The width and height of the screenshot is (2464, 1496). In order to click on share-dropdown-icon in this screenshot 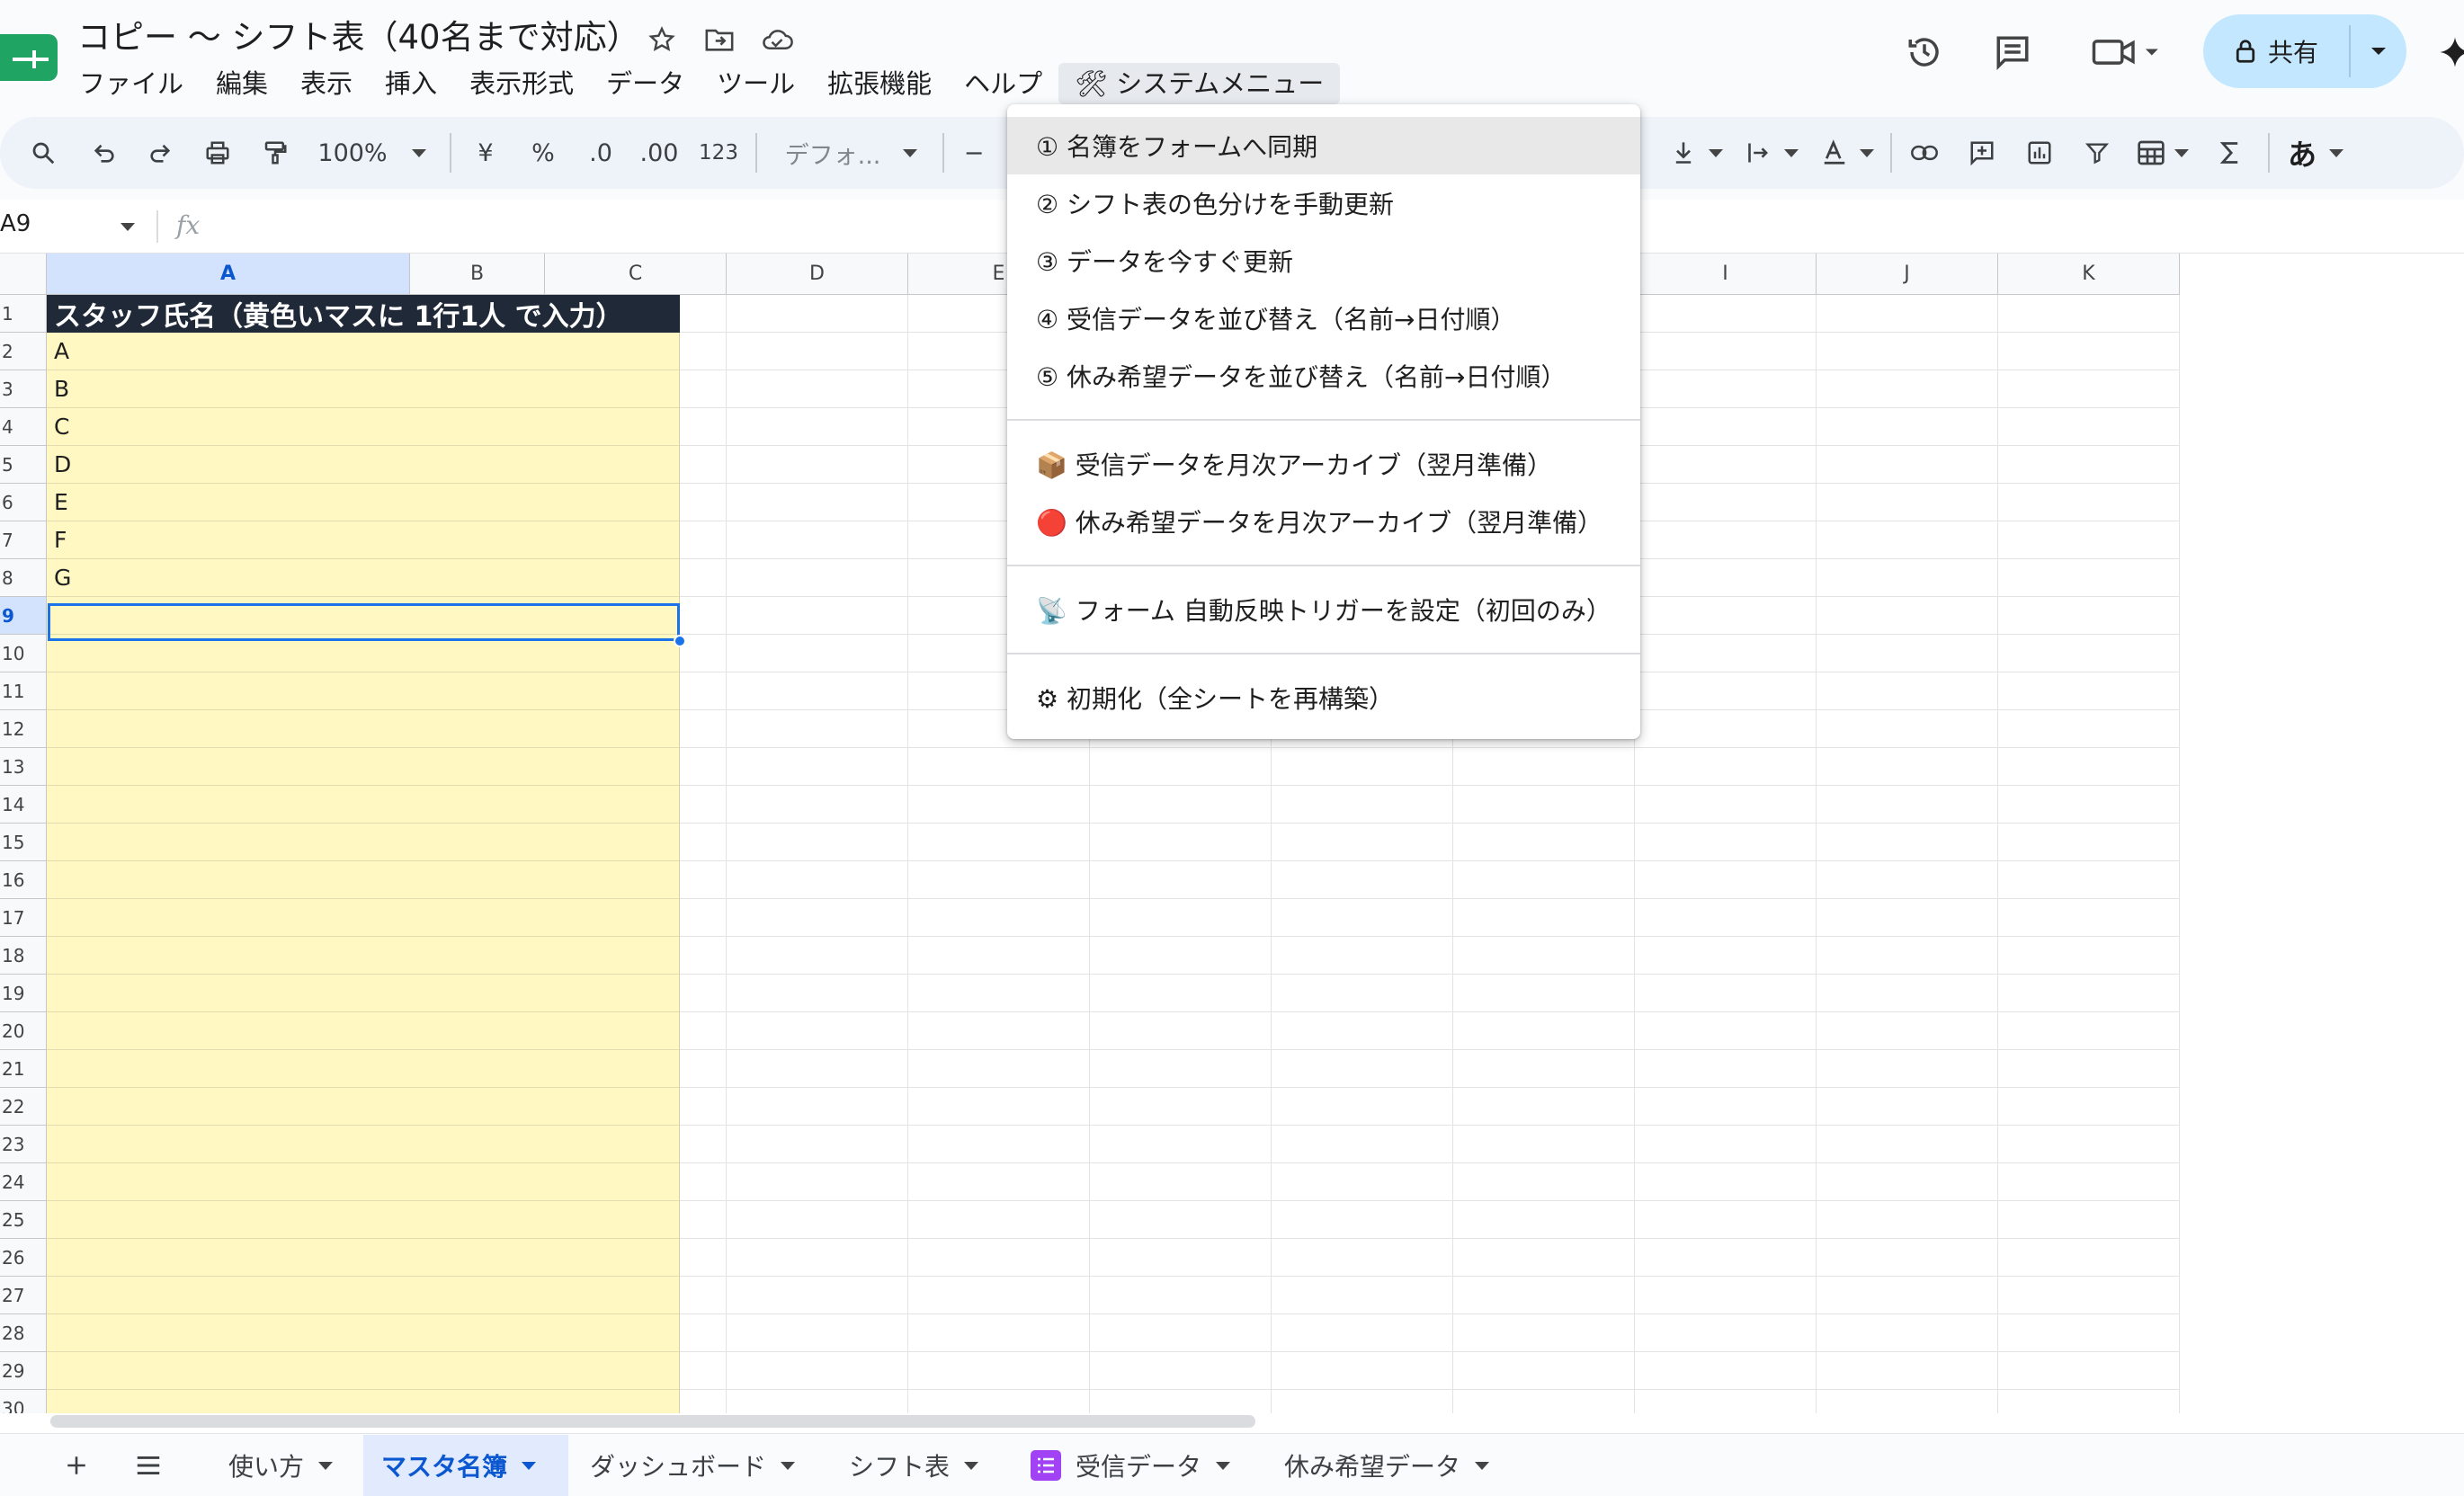, I will do `click(2379, 51)`.